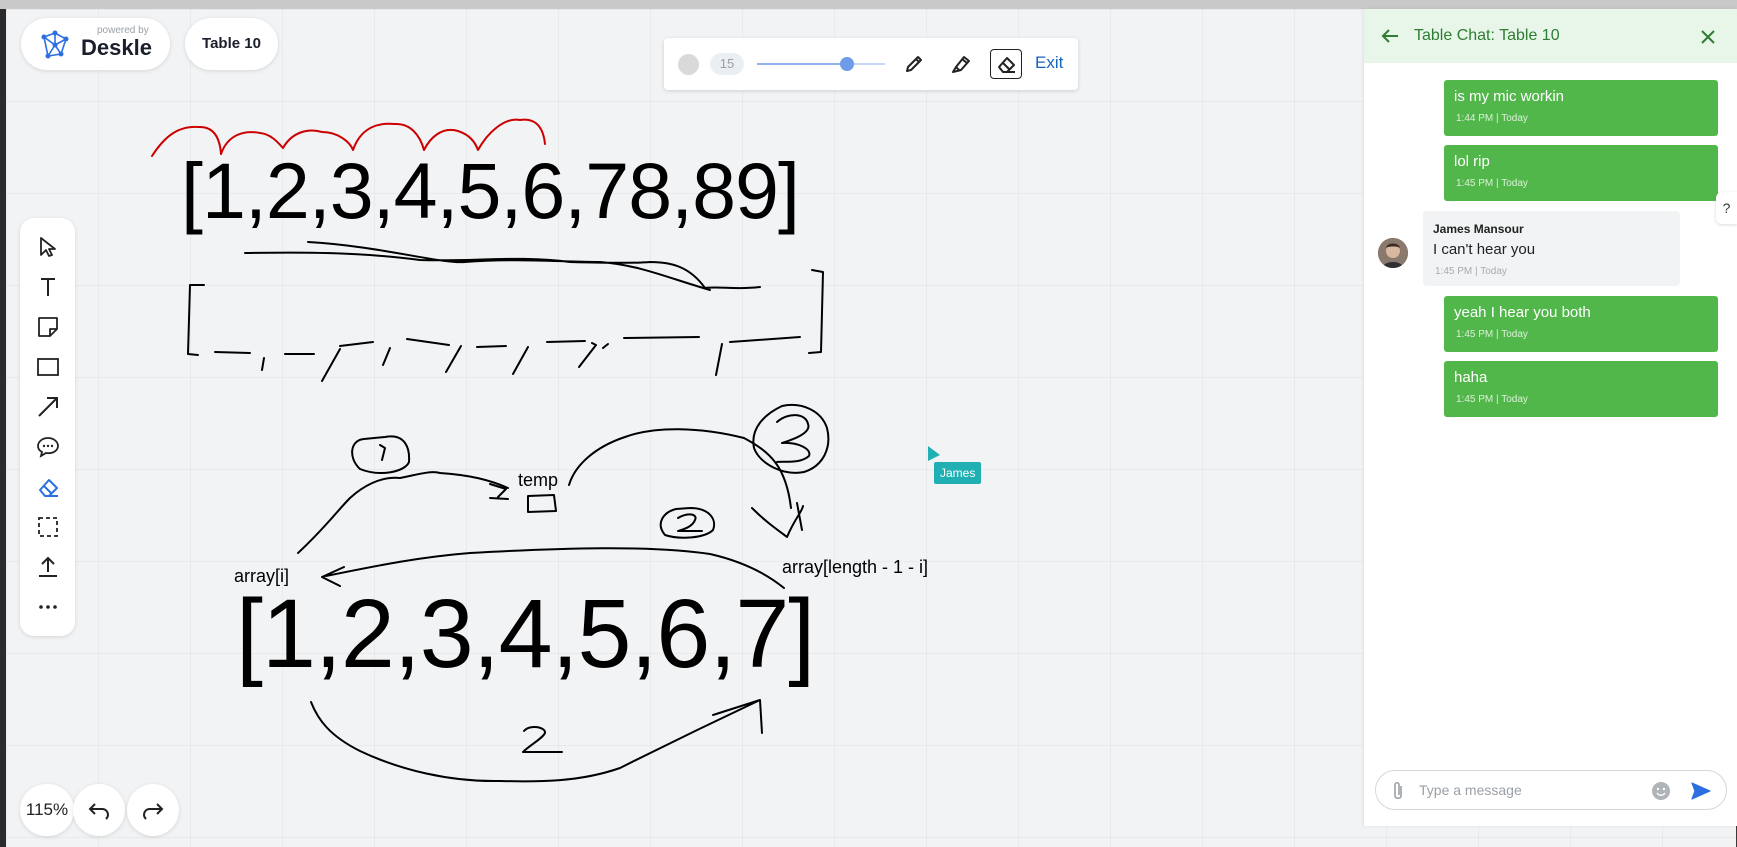 Image resolution: width=1737 pixels, height=847 pixels. What do you see at coordinates (262, 576) in the screenshot?
I see `array-i-label: array[i]` at bounding box center [262, 576].